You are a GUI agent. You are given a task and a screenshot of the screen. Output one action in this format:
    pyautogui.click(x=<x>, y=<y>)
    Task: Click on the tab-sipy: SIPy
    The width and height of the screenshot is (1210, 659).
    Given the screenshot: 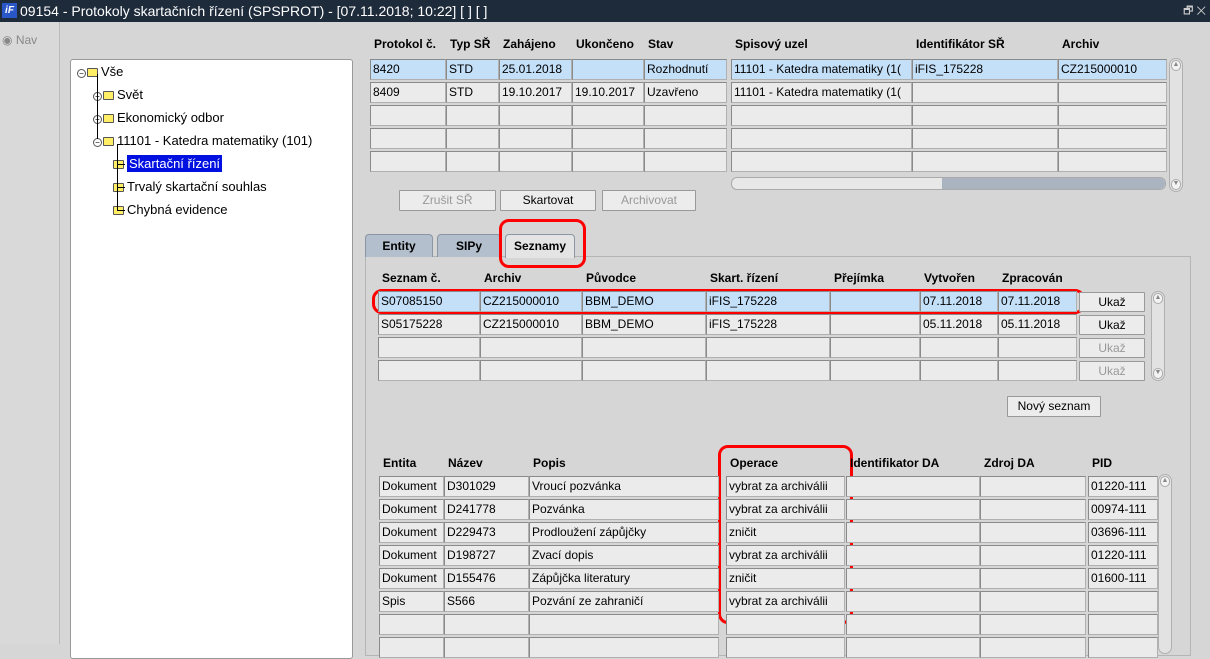 What is the action you would take?
    pyautogui.click(x=469, y=245)
    